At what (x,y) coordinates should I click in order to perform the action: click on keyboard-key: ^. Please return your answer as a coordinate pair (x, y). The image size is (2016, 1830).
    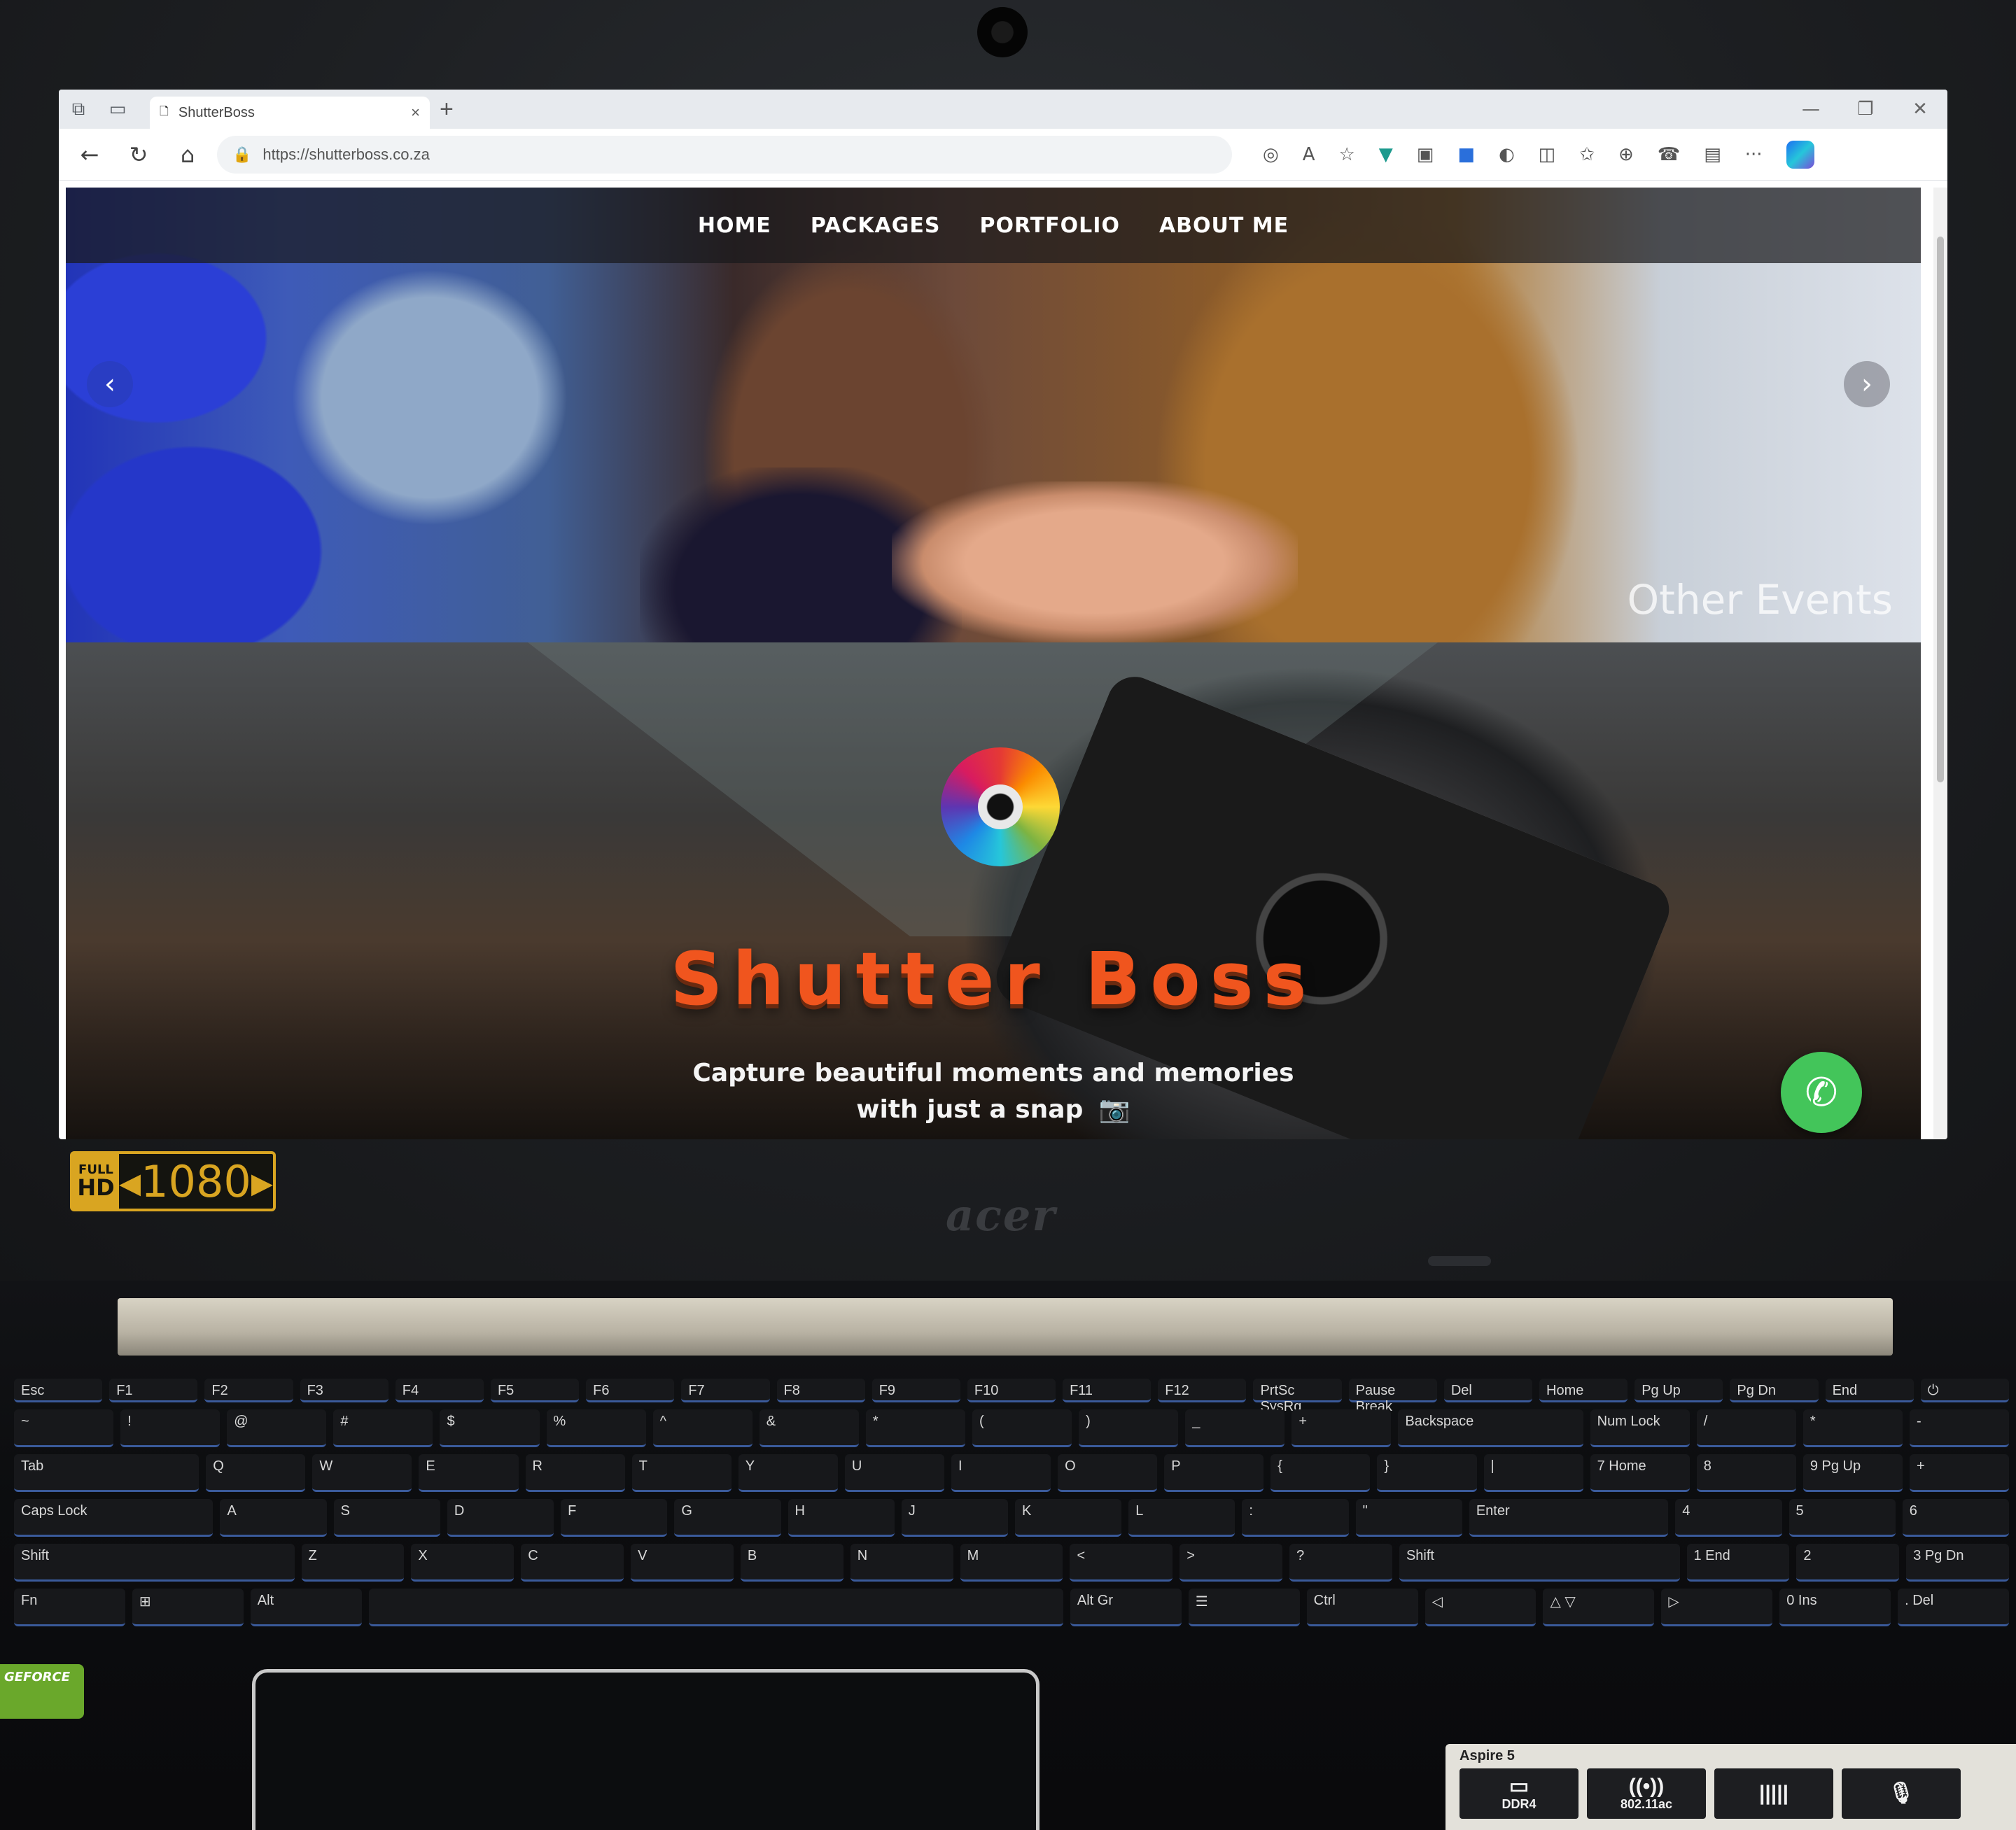
    Looking at the image, I should click on (702, 1428).